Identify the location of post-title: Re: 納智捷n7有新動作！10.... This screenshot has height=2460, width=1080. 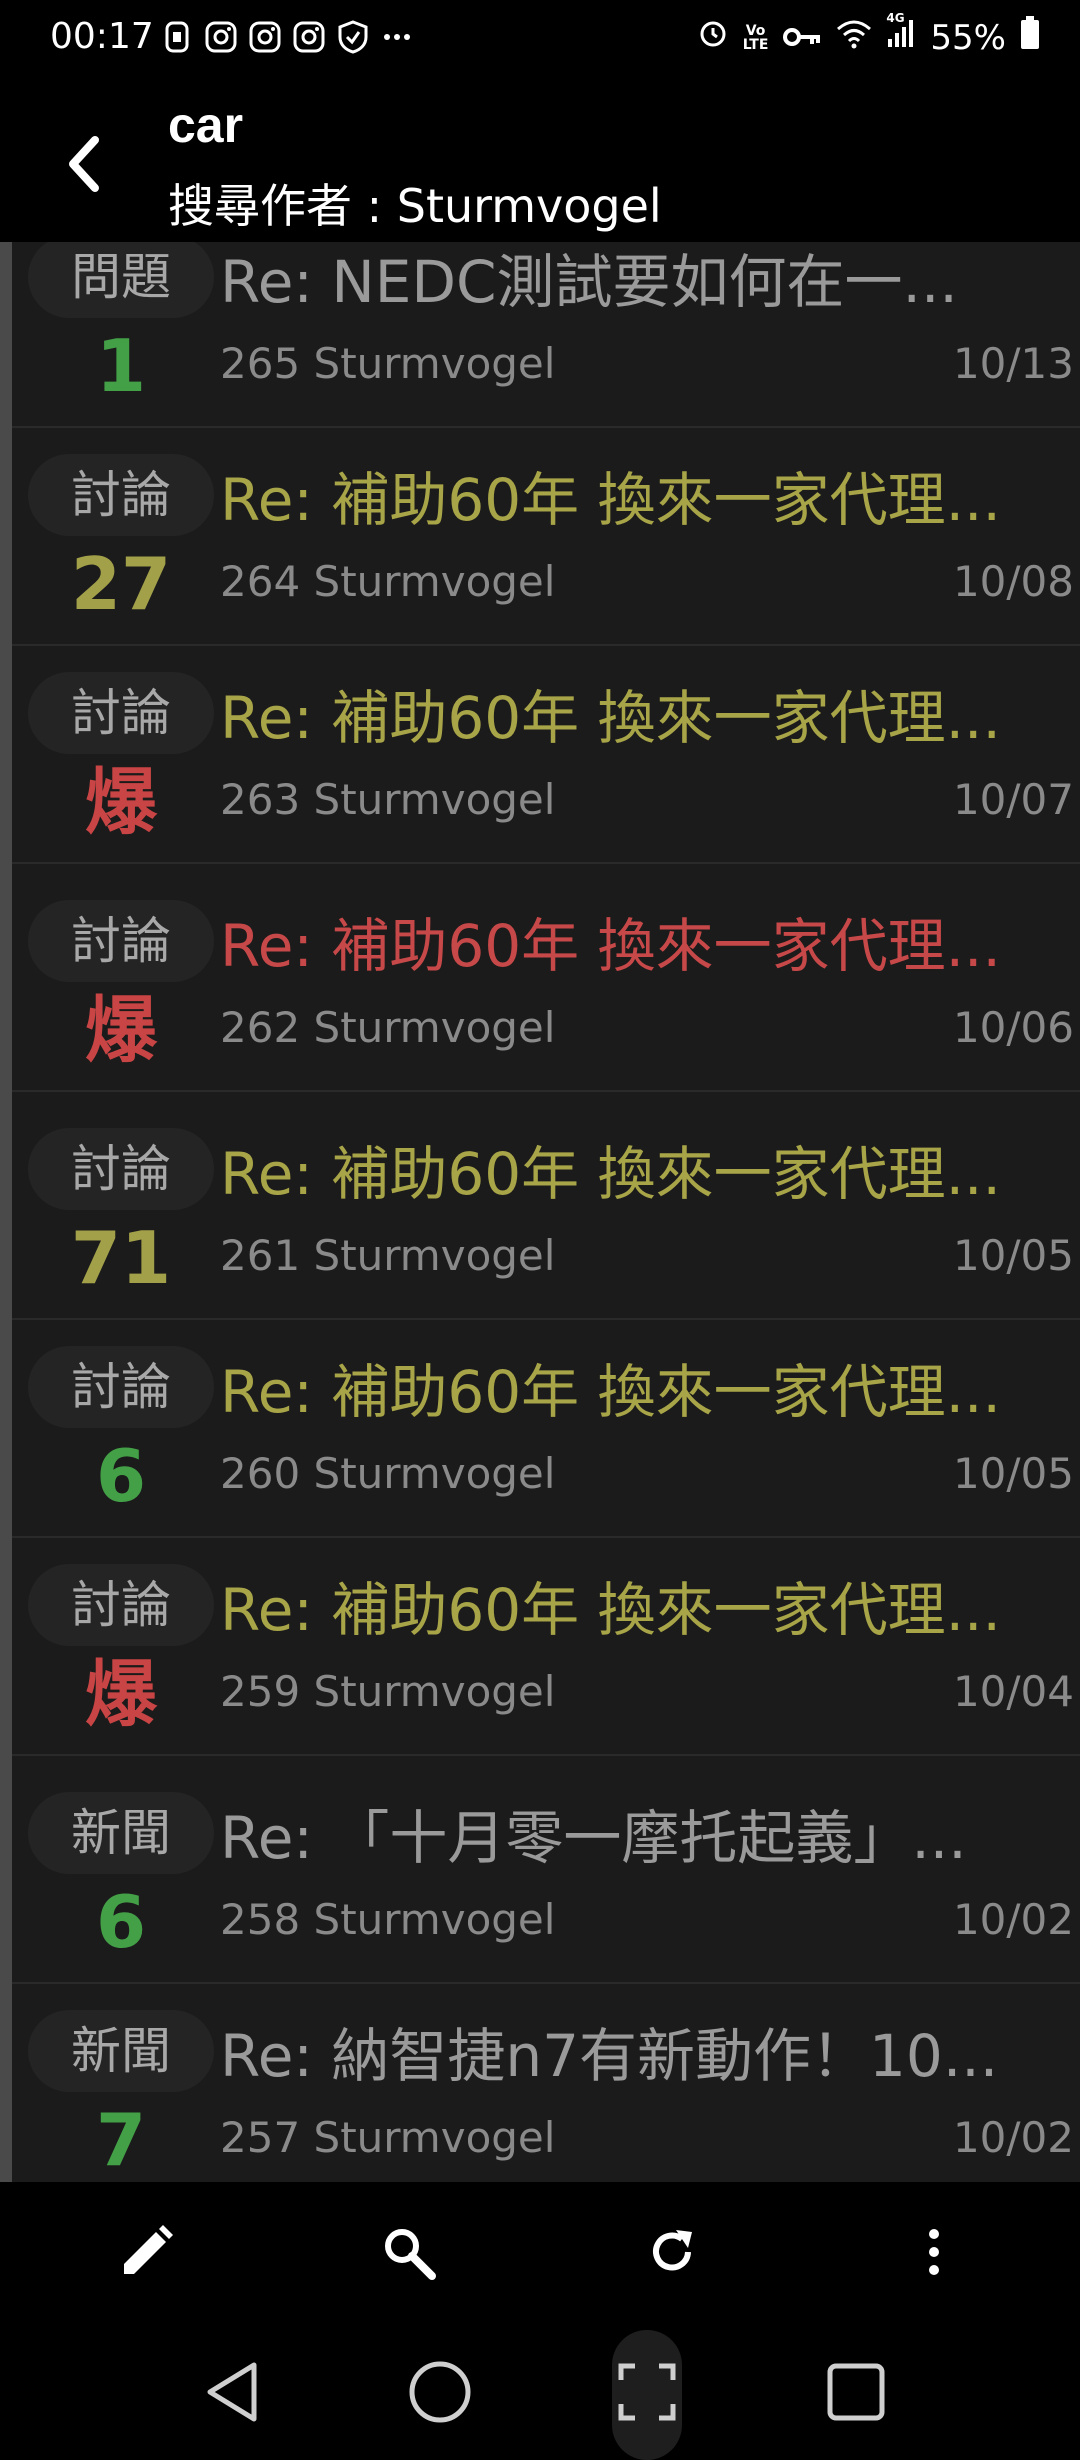
(609, 2056).